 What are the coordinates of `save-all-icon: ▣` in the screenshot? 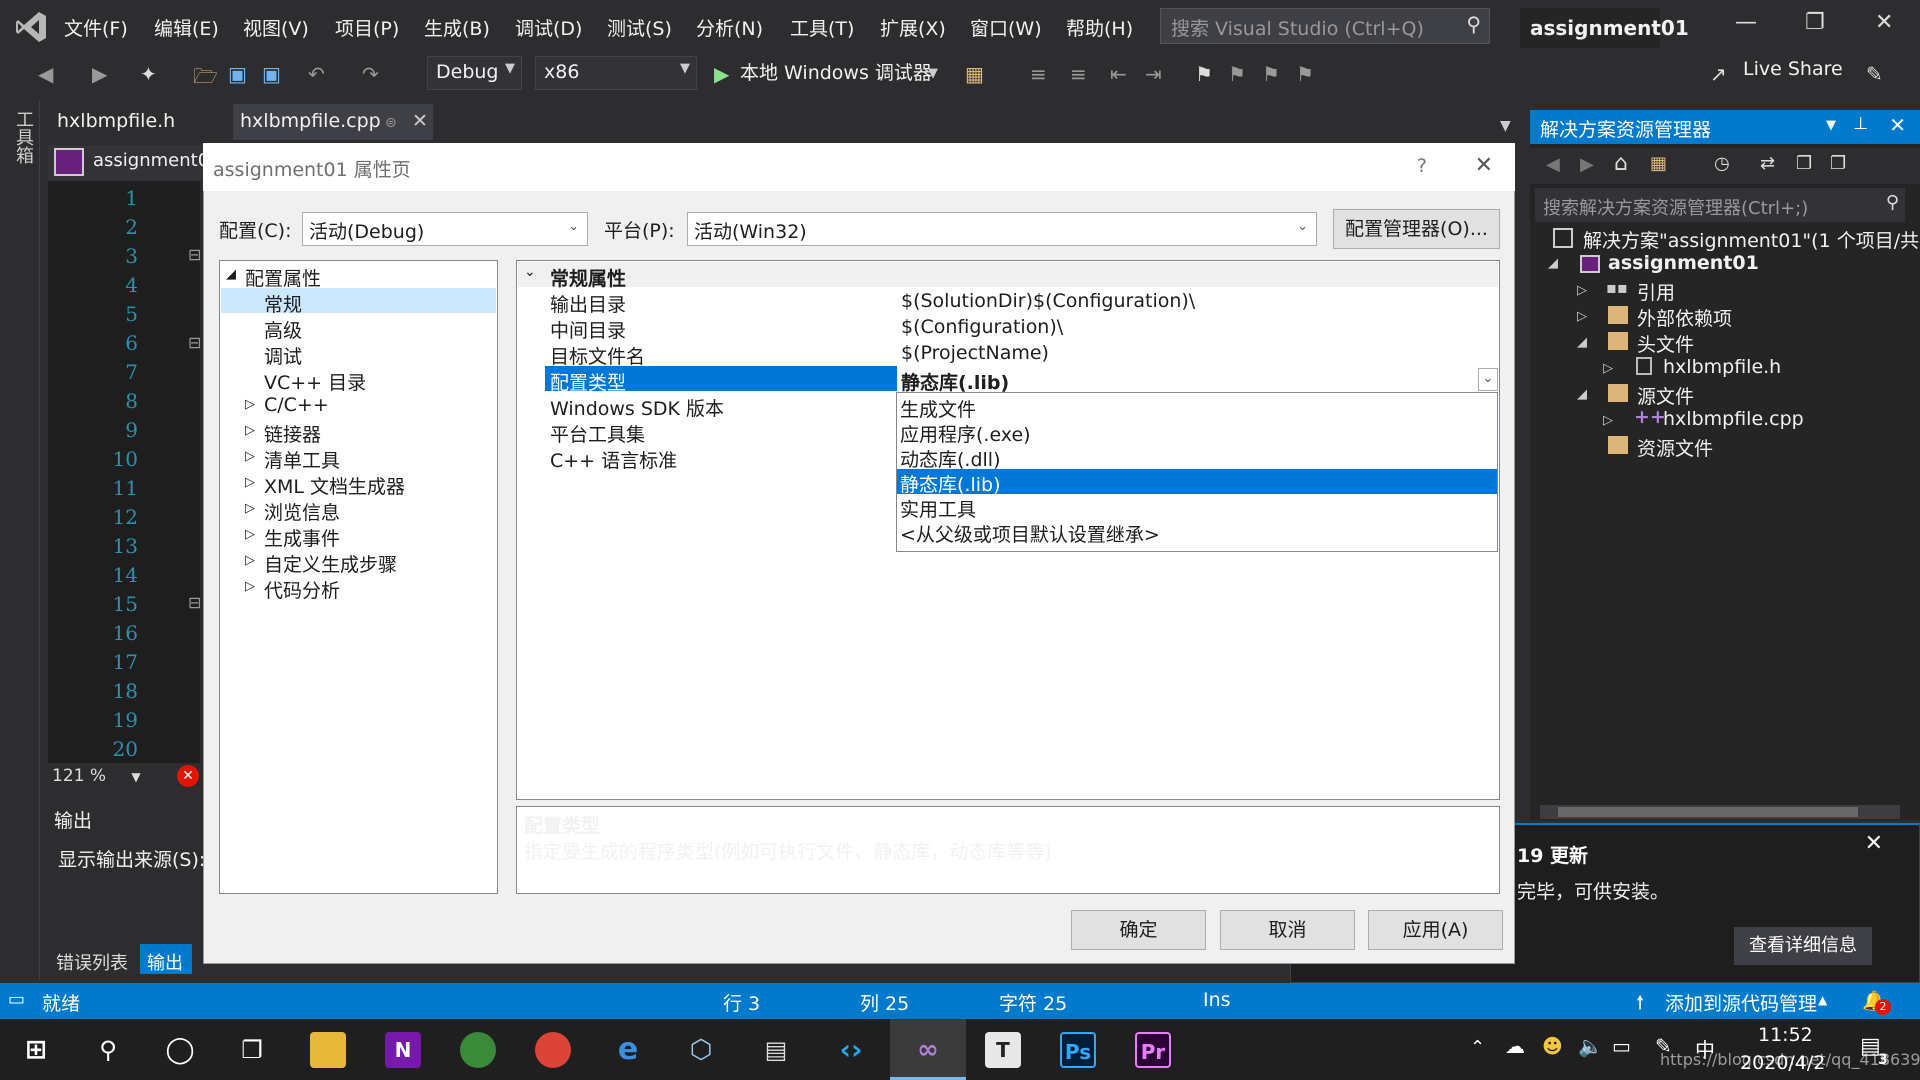 It's located at (271, 74).